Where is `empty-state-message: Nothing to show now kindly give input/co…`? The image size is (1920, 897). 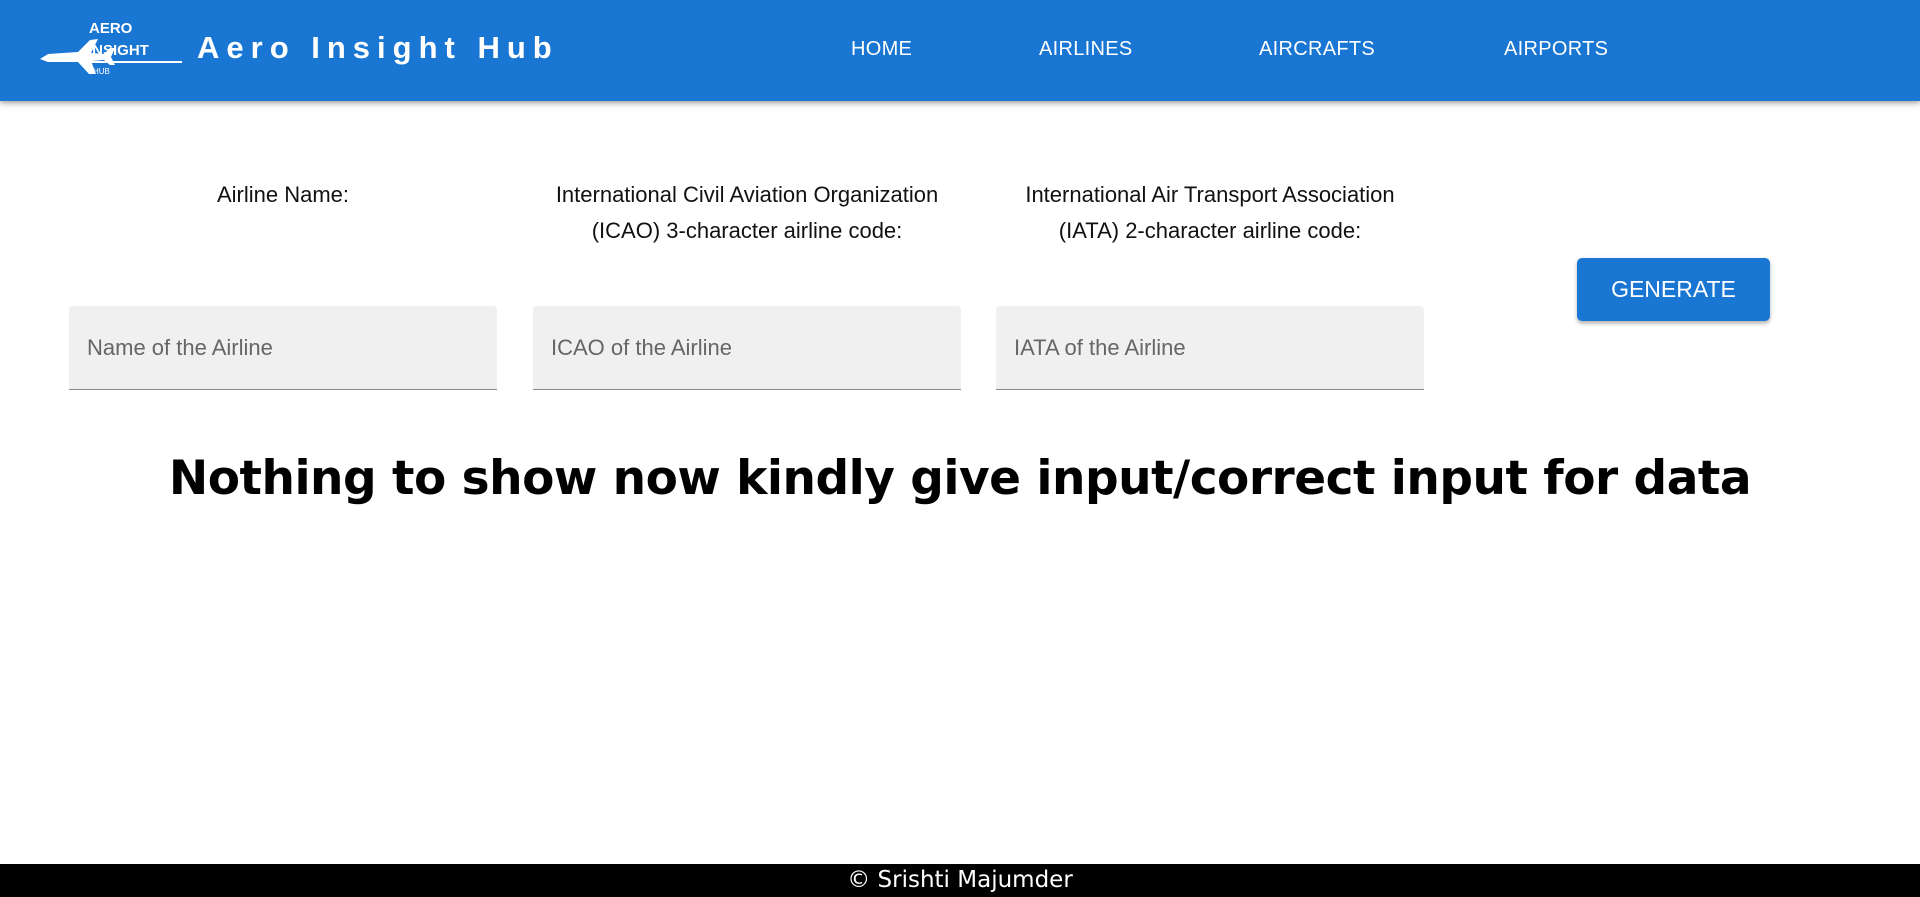 empty-state-message: Nothing to show now kindly give input/co… is located at coordinates (960, 478).